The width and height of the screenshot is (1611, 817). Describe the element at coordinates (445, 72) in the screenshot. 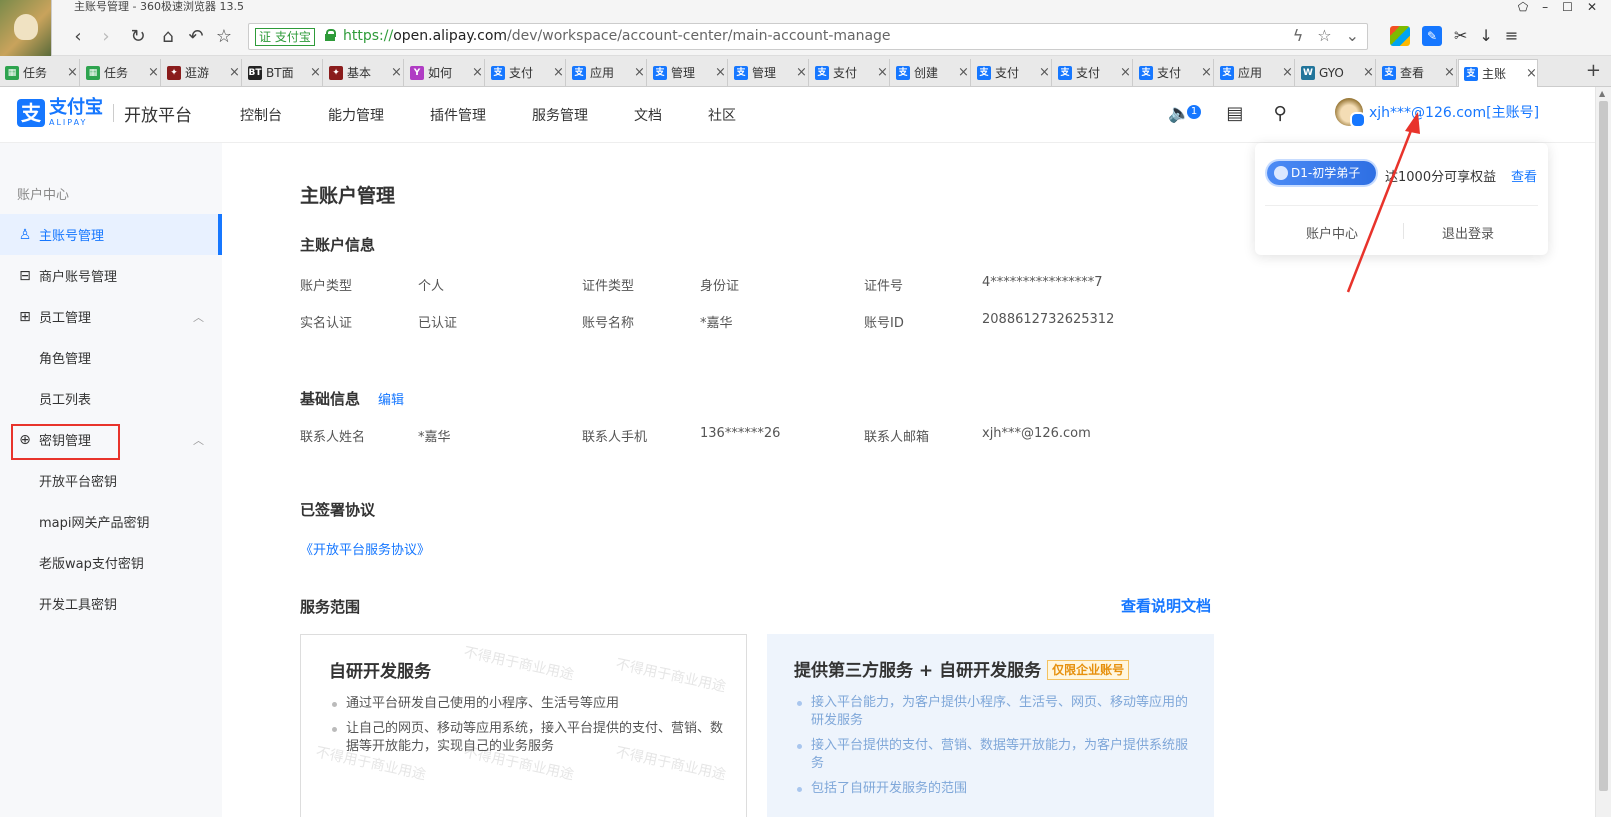

I see `browser-tab: Y 如何 ×` at that location.